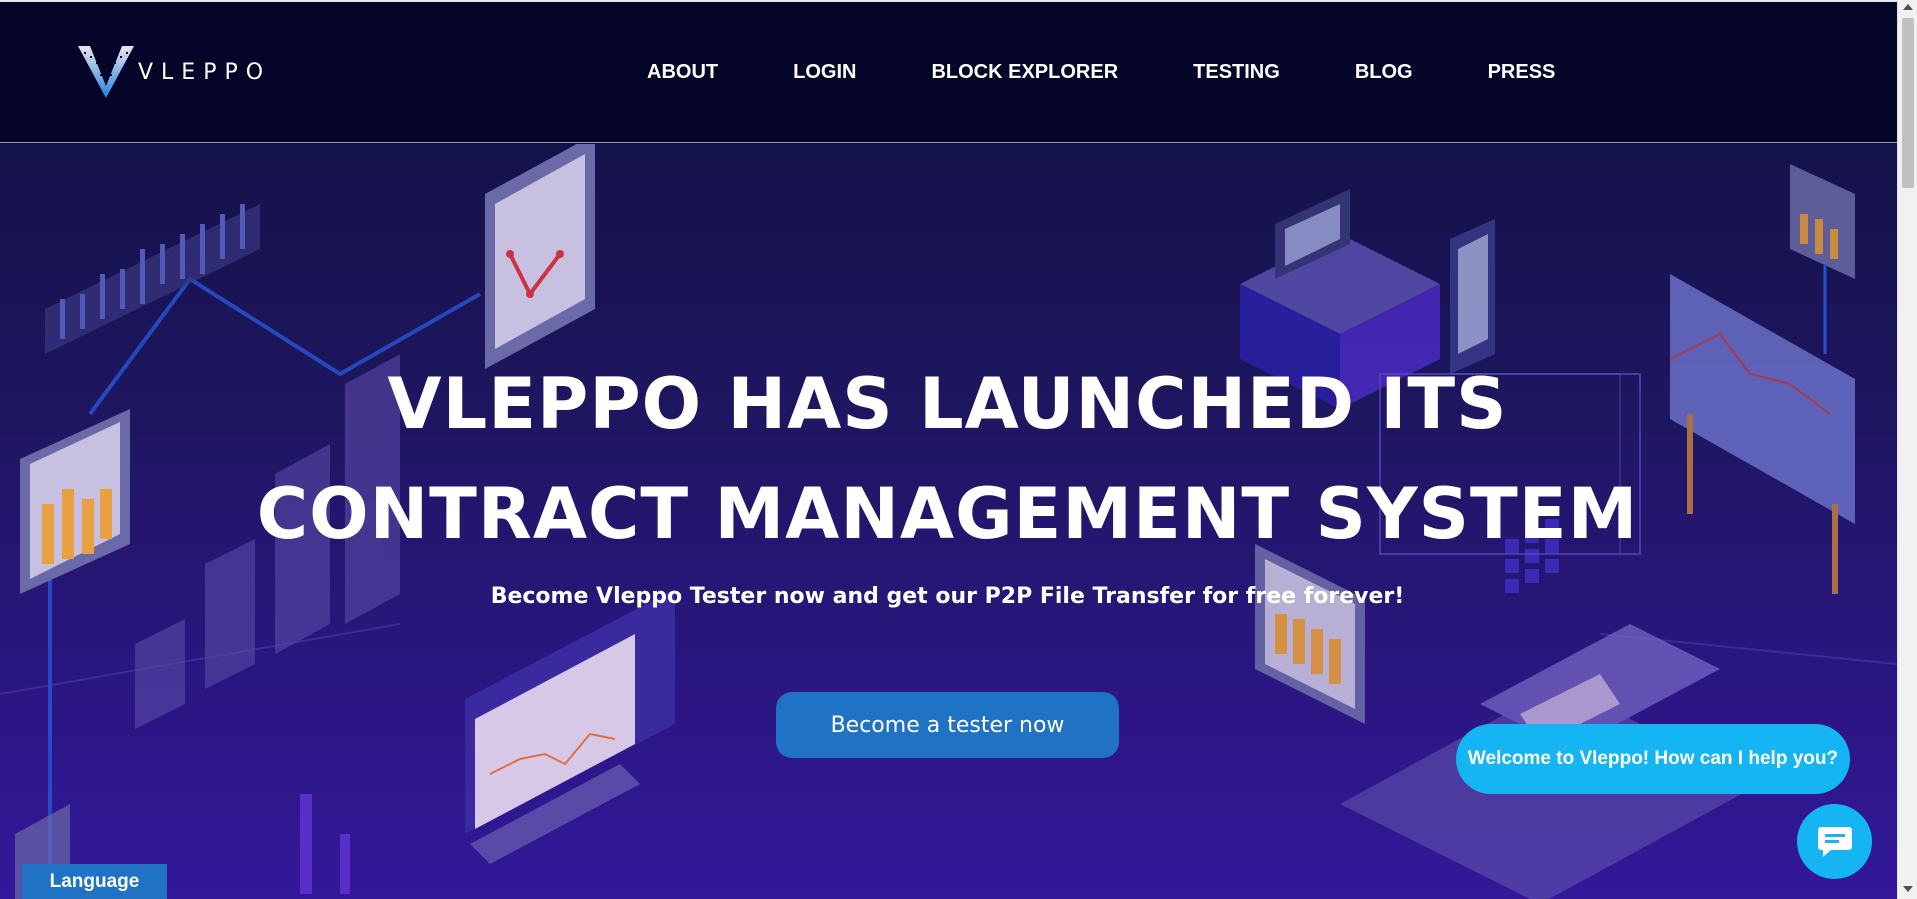 The width and height of the screenshot is (1917, 899). Describe the element at coordinates (824, 72) in the screenshot. I see `nav-login: LOGIN` at that location.